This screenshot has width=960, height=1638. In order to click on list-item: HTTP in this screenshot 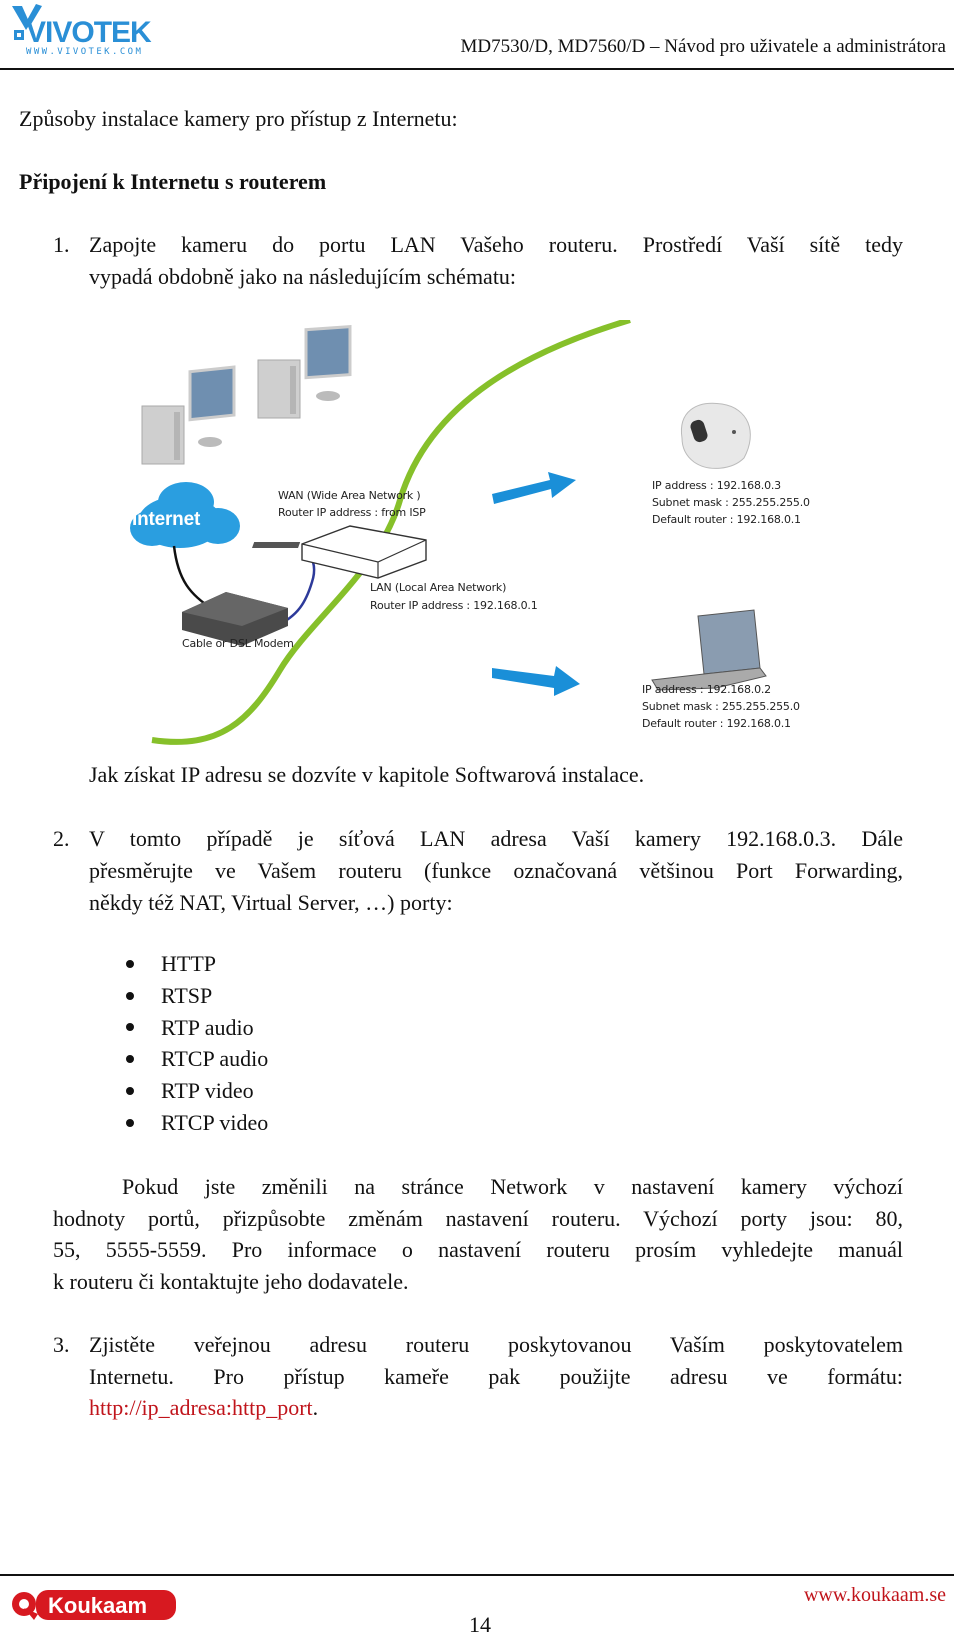, I will do `click(195, 964)`.